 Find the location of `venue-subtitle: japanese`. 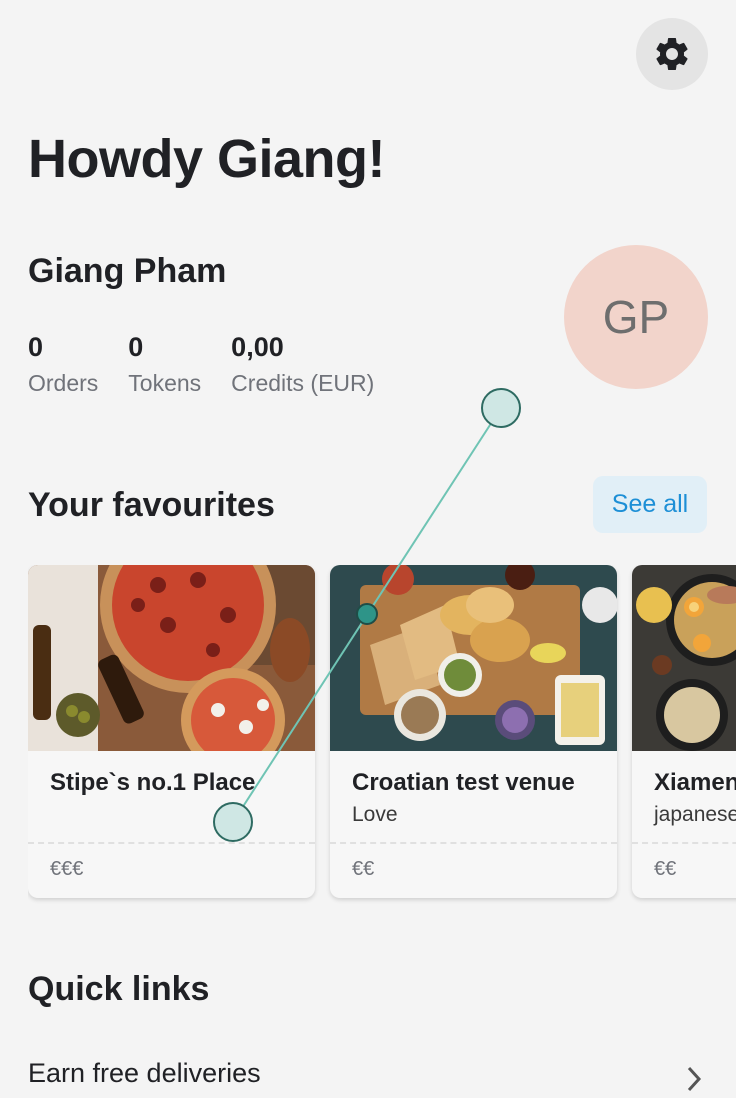

venue-subtitle: japanese is located at coordinates (695, 814).